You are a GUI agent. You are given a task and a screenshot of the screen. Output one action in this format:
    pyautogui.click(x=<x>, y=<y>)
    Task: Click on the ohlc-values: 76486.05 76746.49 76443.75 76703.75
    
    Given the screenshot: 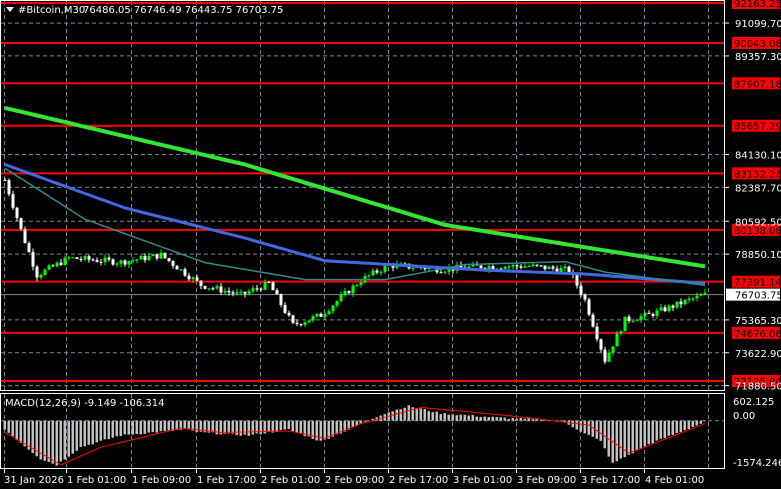 What is the action you would take?
    pyautogui.click(x=183, y=10)
    